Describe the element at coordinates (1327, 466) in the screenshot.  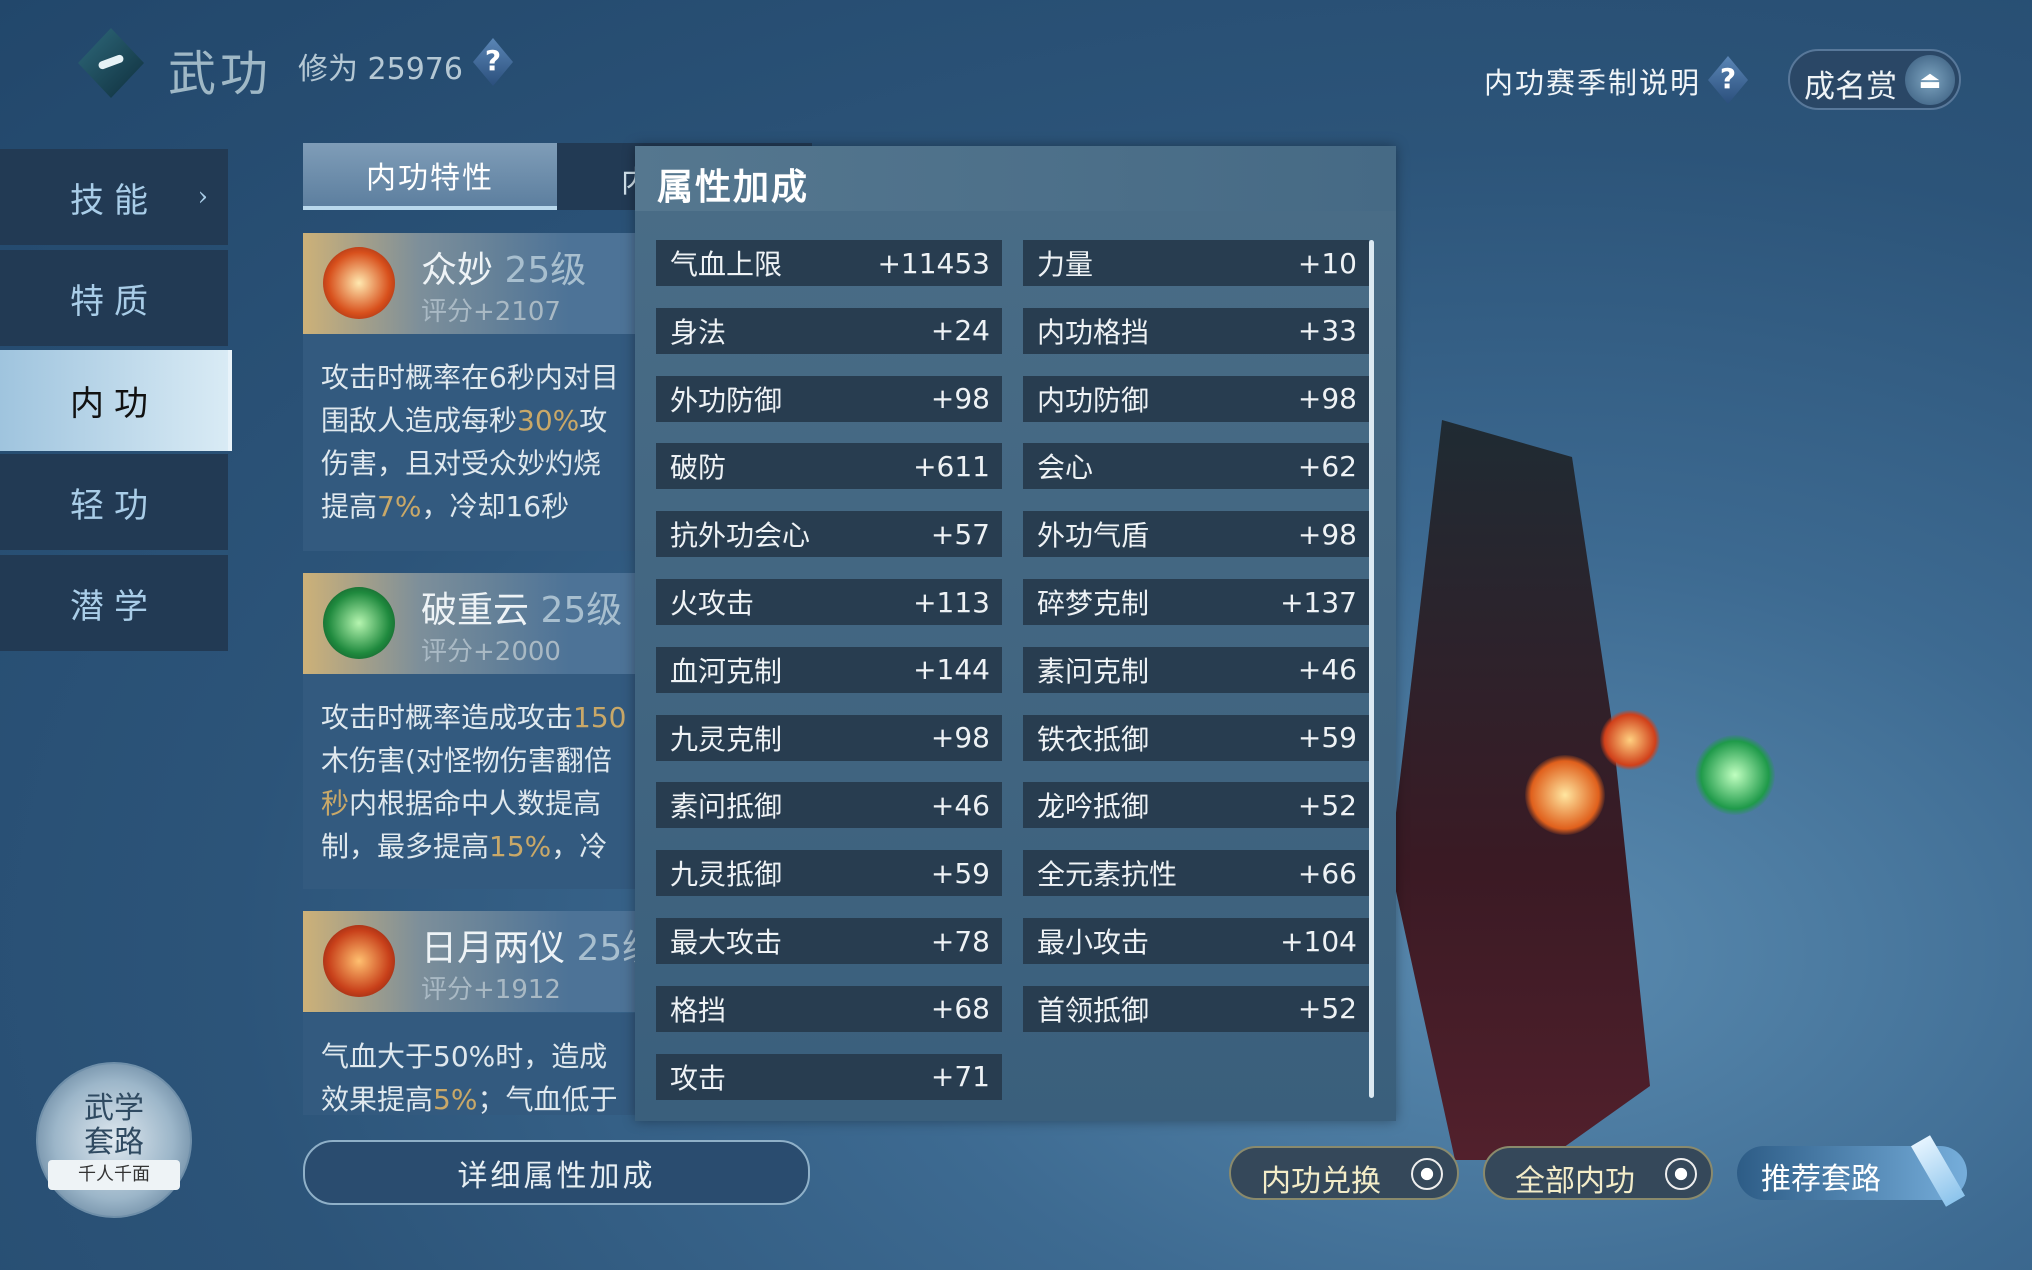
I see `attribute-value: +62` at that location.